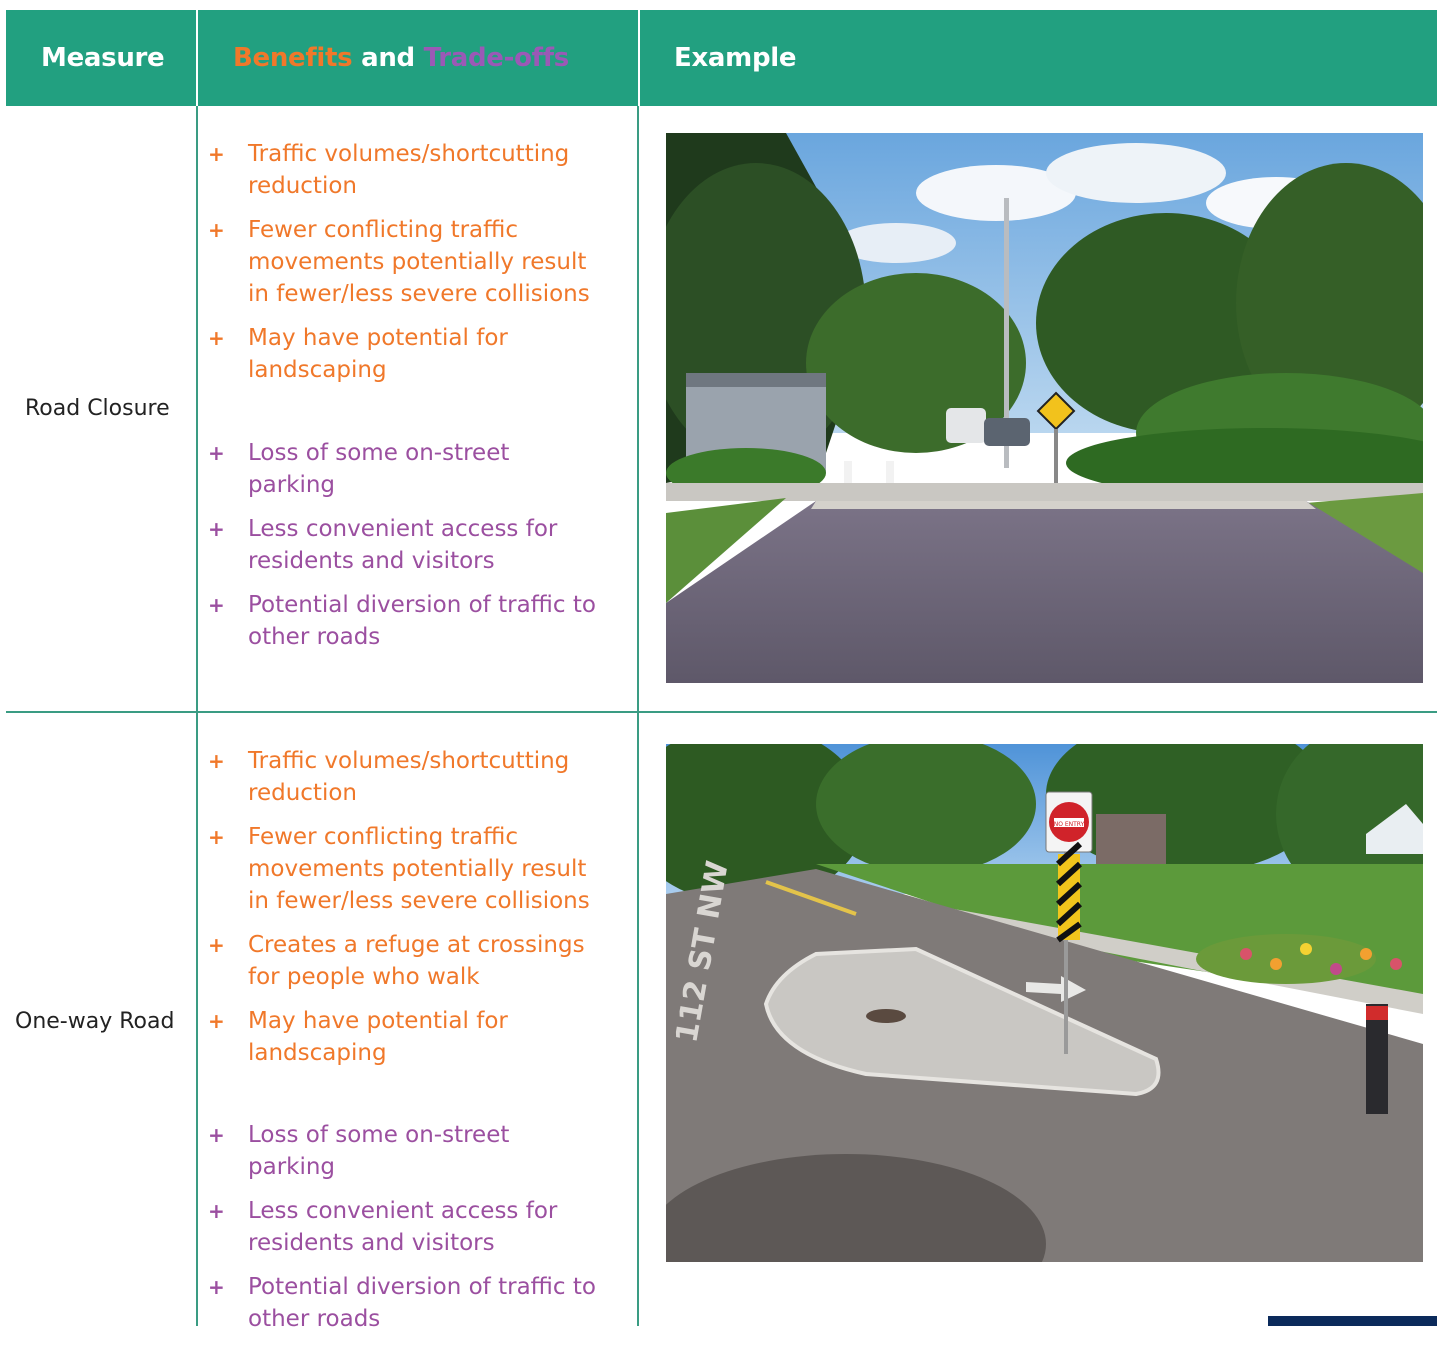  I want to click on header-tradeoffs-word: Trade-offs, so click(496, 58).